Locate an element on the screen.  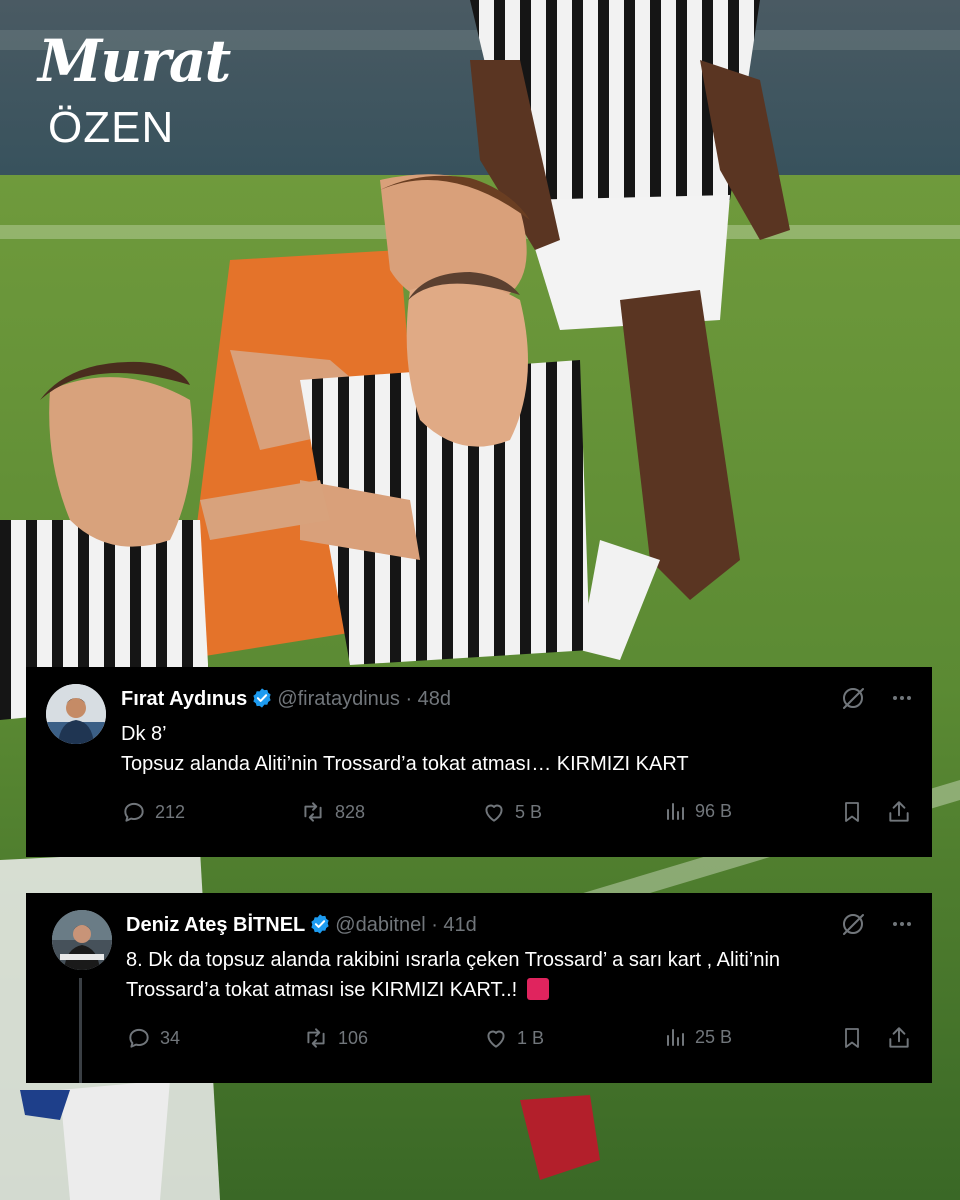
repost-button: 106 is located at coordinates (335, 1038).